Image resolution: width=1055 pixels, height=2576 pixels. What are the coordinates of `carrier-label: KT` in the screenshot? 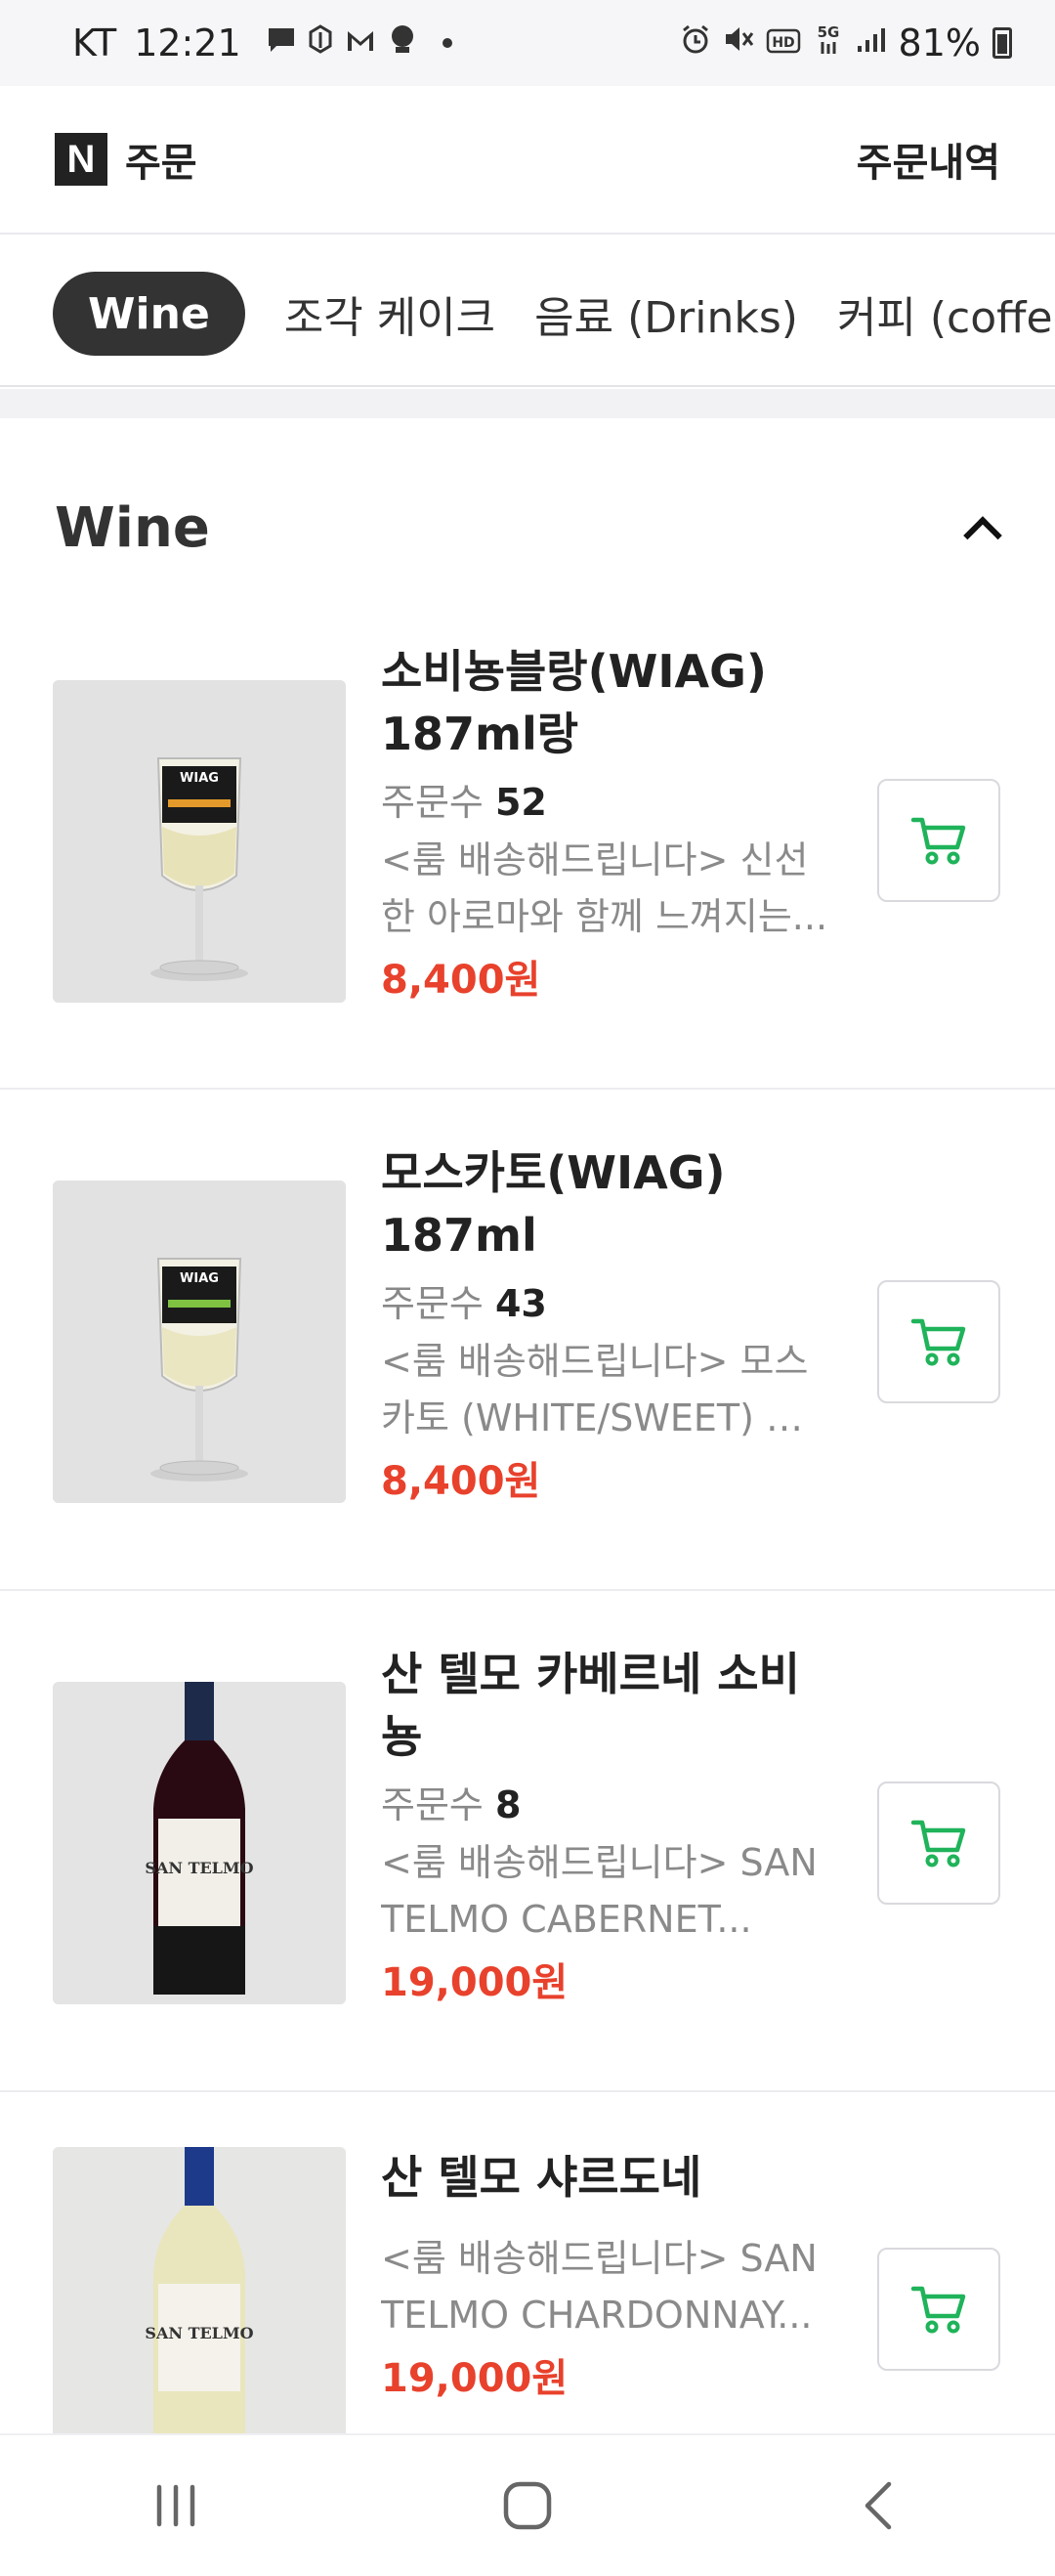 It's located at (94, 43).